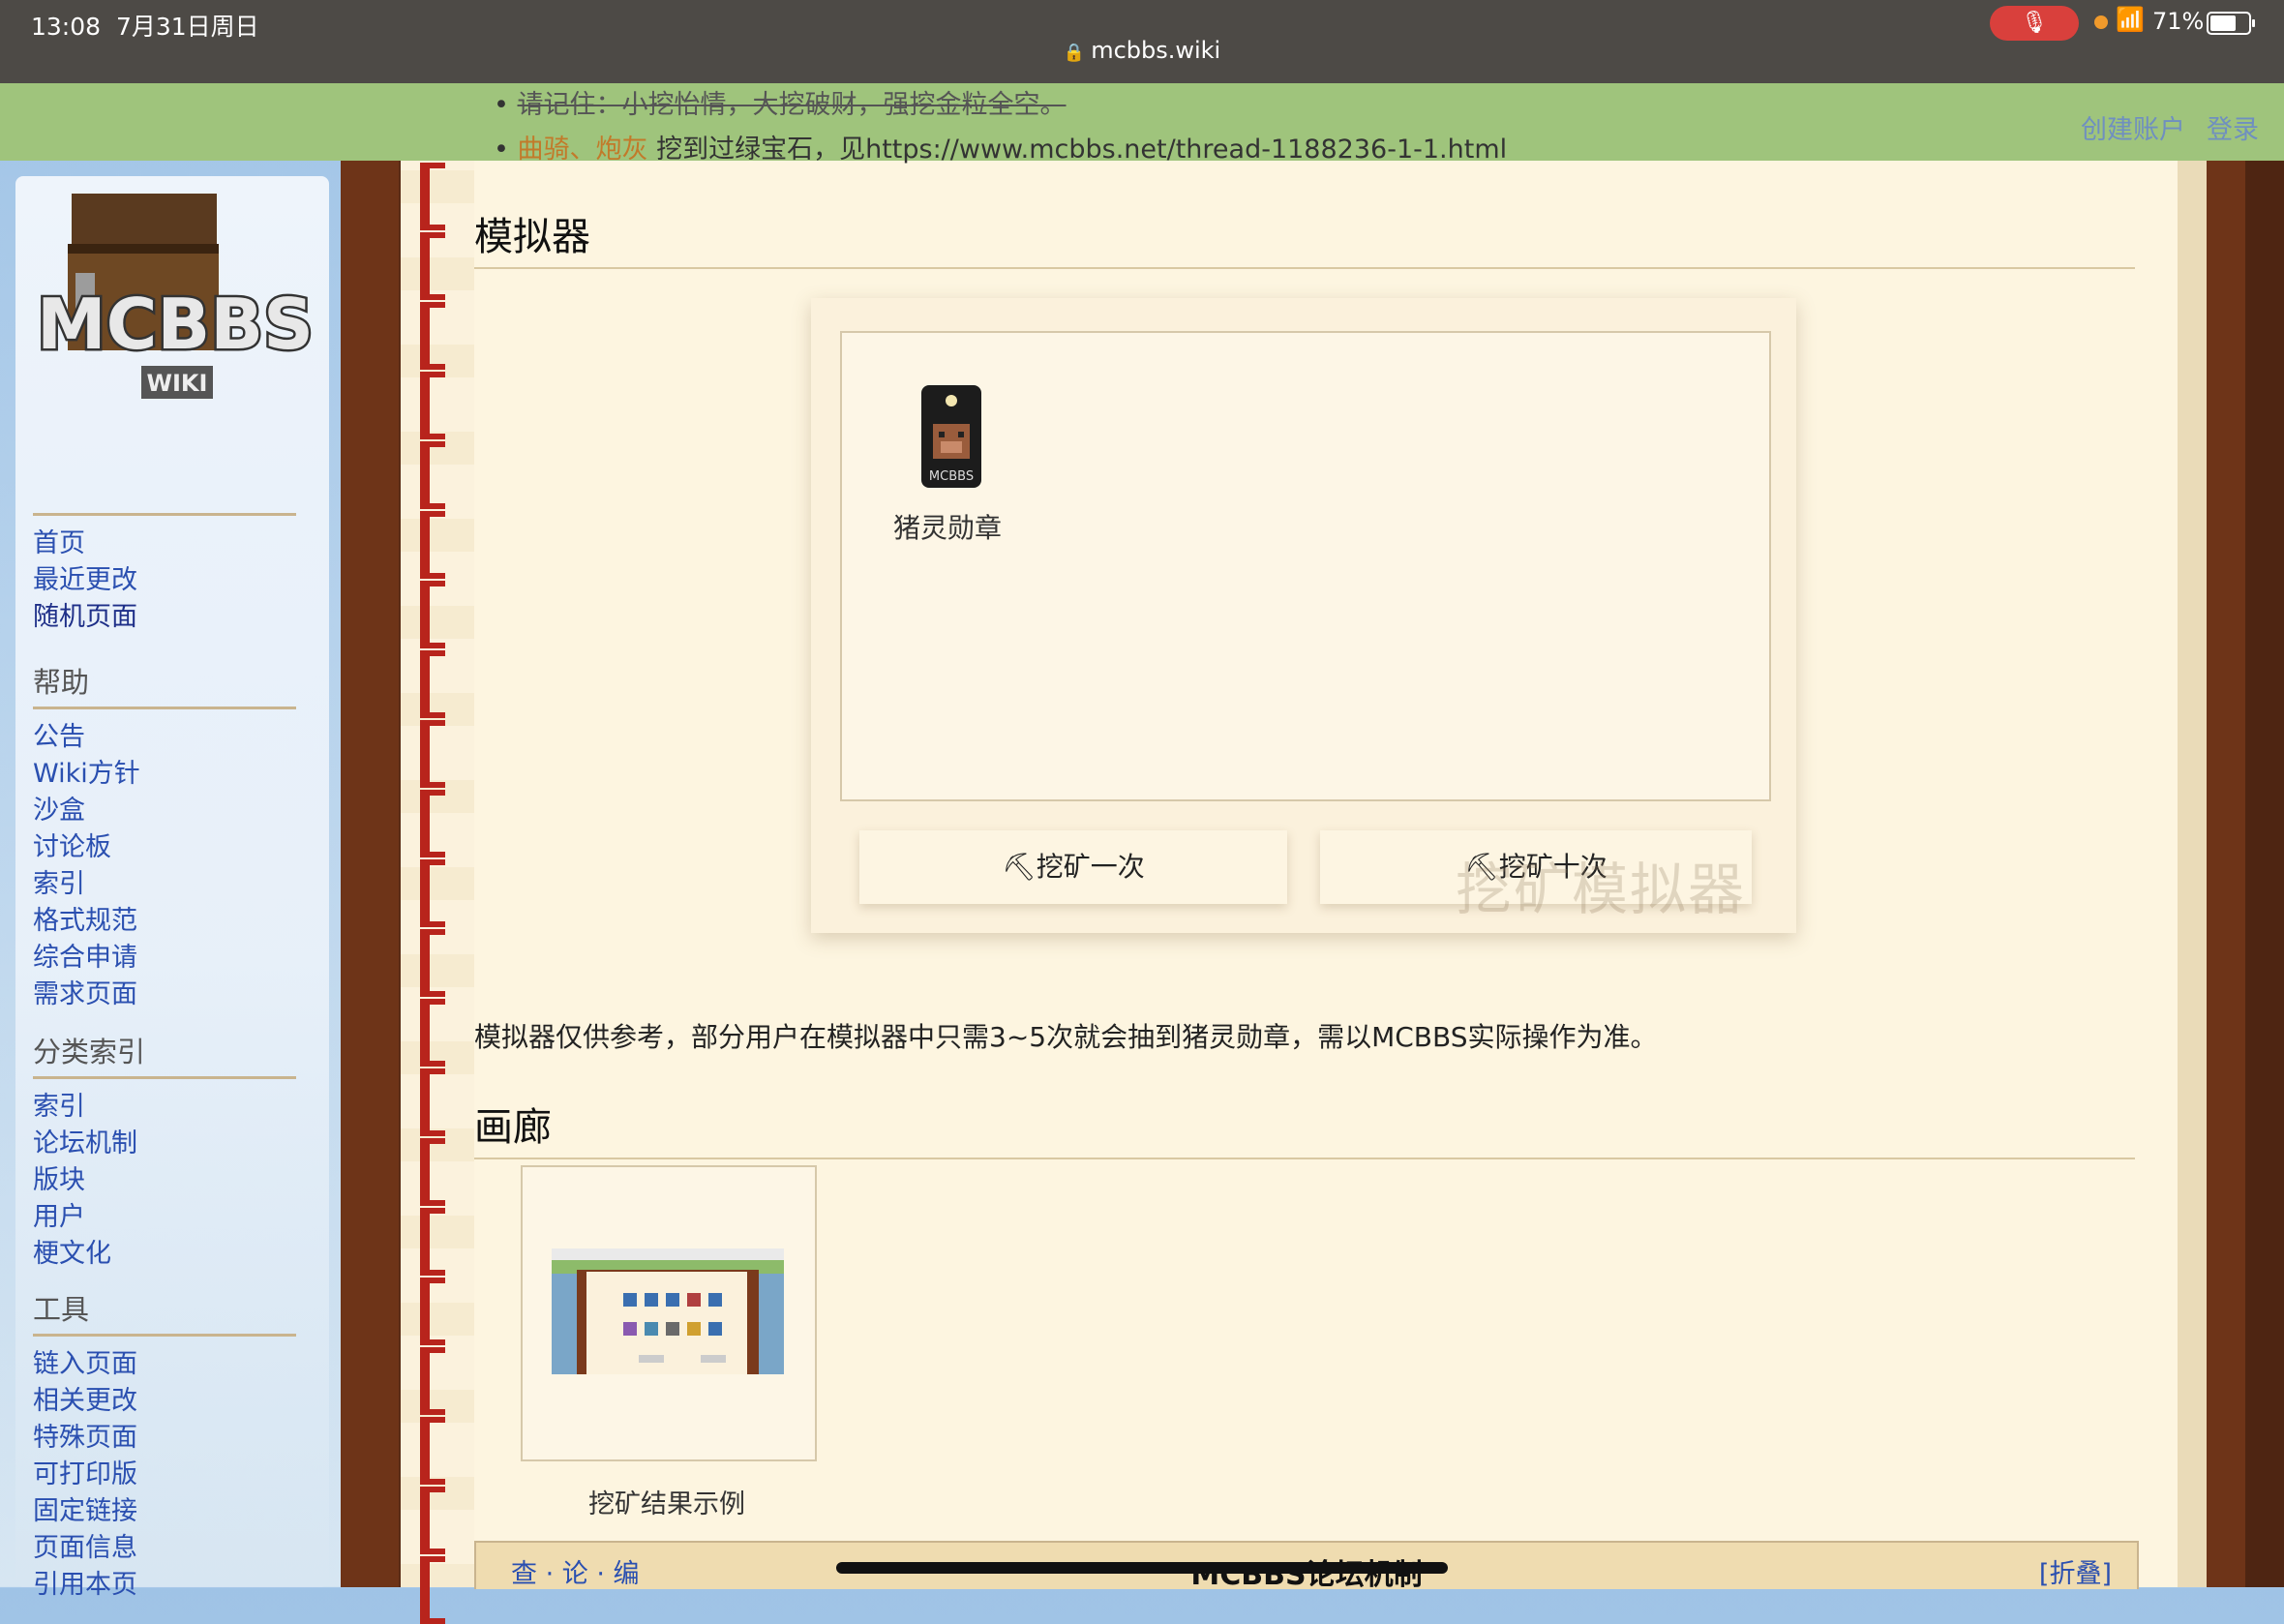 The width and height of the screenshot is (2284, 1624). Describe the element at coordinates (164, 958) in the screenshot. I see `sidebar-item-general-request: 综合申请` at that location.